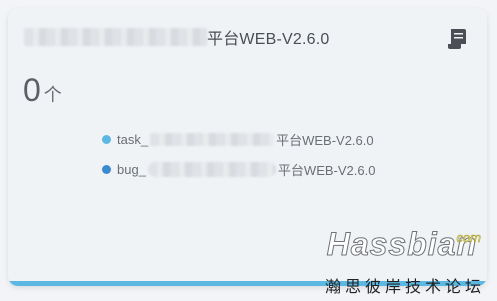 This screenshot has height=301, width=497. What do you see at coordinates (52, 95) in the screenshot?
I see `count-unit: 个` at bounding box center [52, 95].